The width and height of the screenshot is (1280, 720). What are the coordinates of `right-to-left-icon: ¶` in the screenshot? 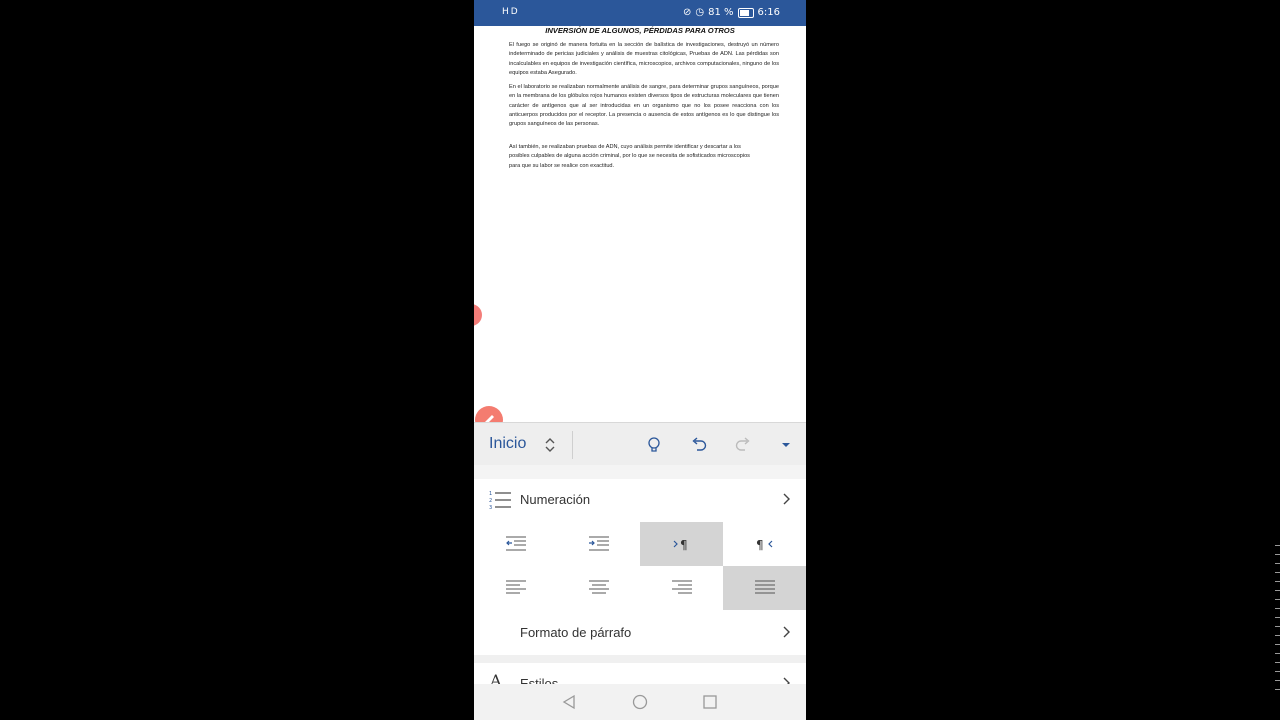 It's located at (764, 545).